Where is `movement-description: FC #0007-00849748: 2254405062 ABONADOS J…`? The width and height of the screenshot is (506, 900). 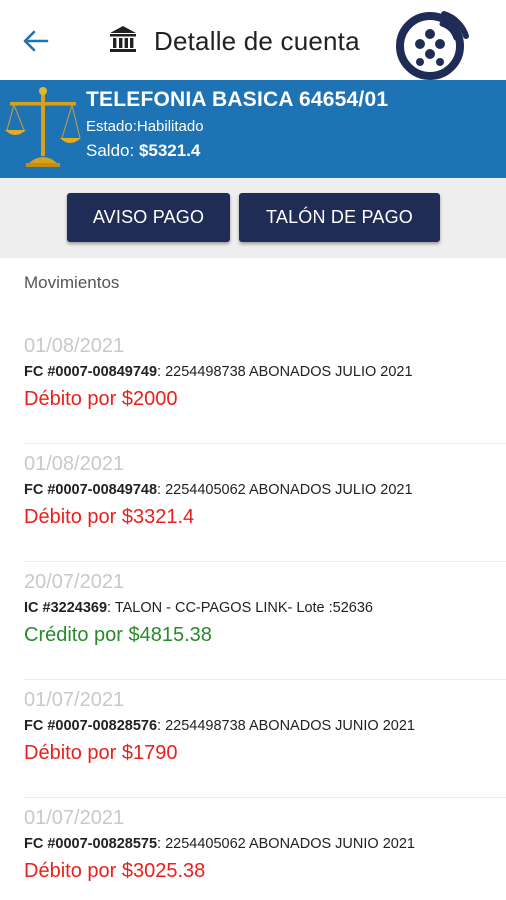 movement-description: FC #0007-00849748: 2254405062 ABONADOS J… is located at coordinates (218, 490).